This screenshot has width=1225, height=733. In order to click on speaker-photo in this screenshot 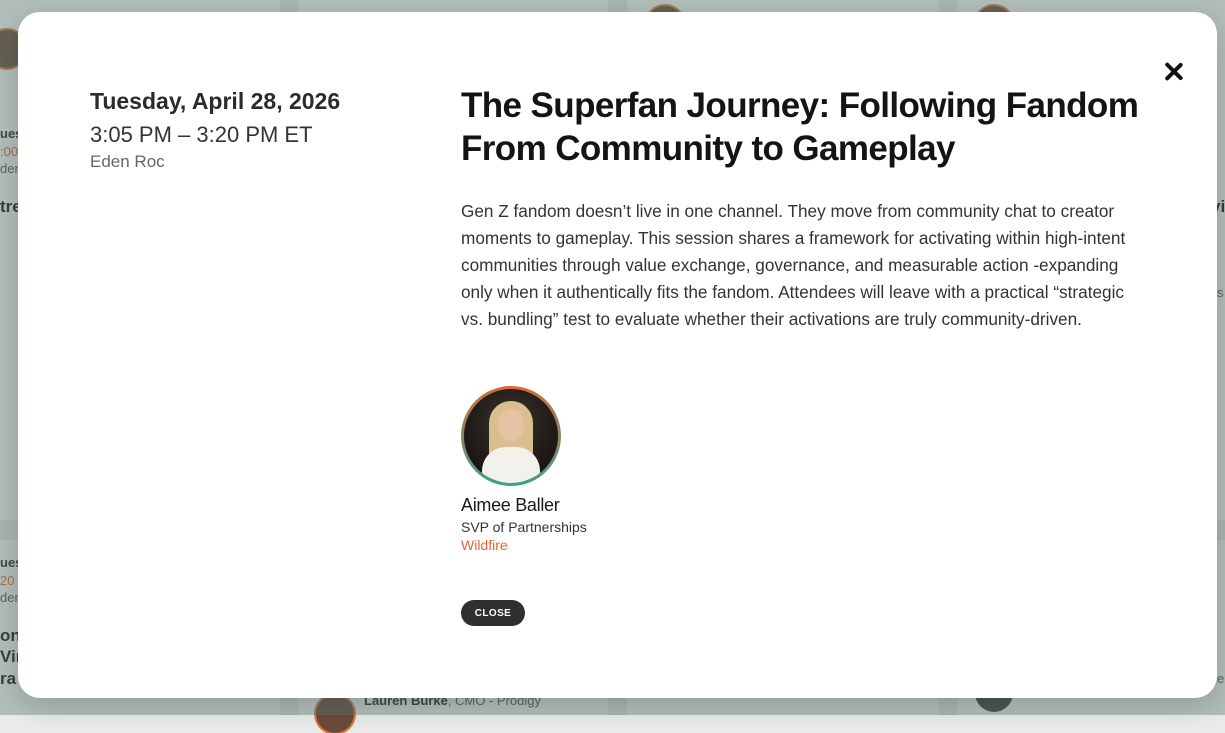, I will do `click(511, 436)`.